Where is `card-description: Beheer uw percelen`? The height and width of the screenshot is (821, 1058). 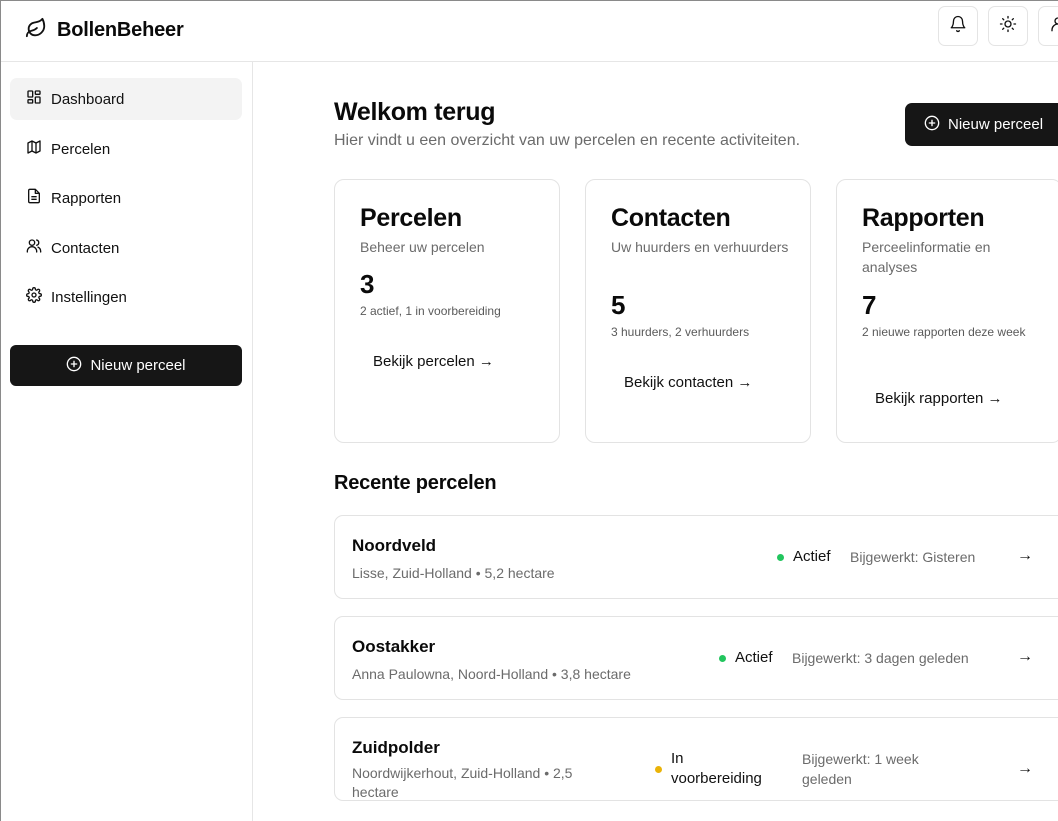
card-description: Beheer uw percelen is located at coordinates (422, 247).